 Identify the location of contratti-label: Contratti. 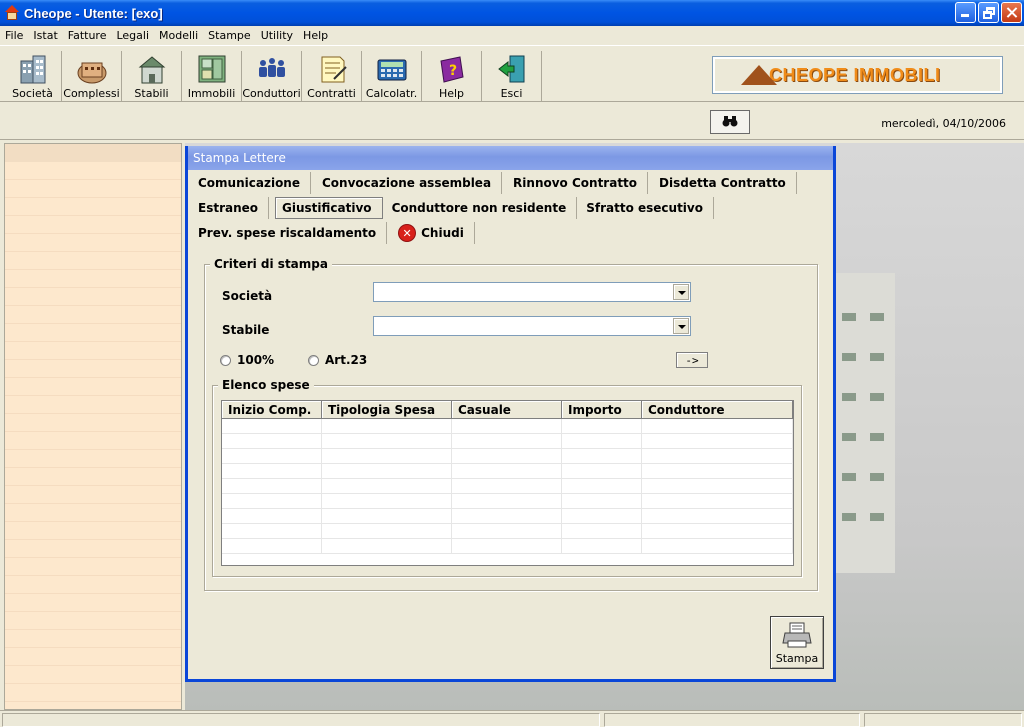
(331, 93).